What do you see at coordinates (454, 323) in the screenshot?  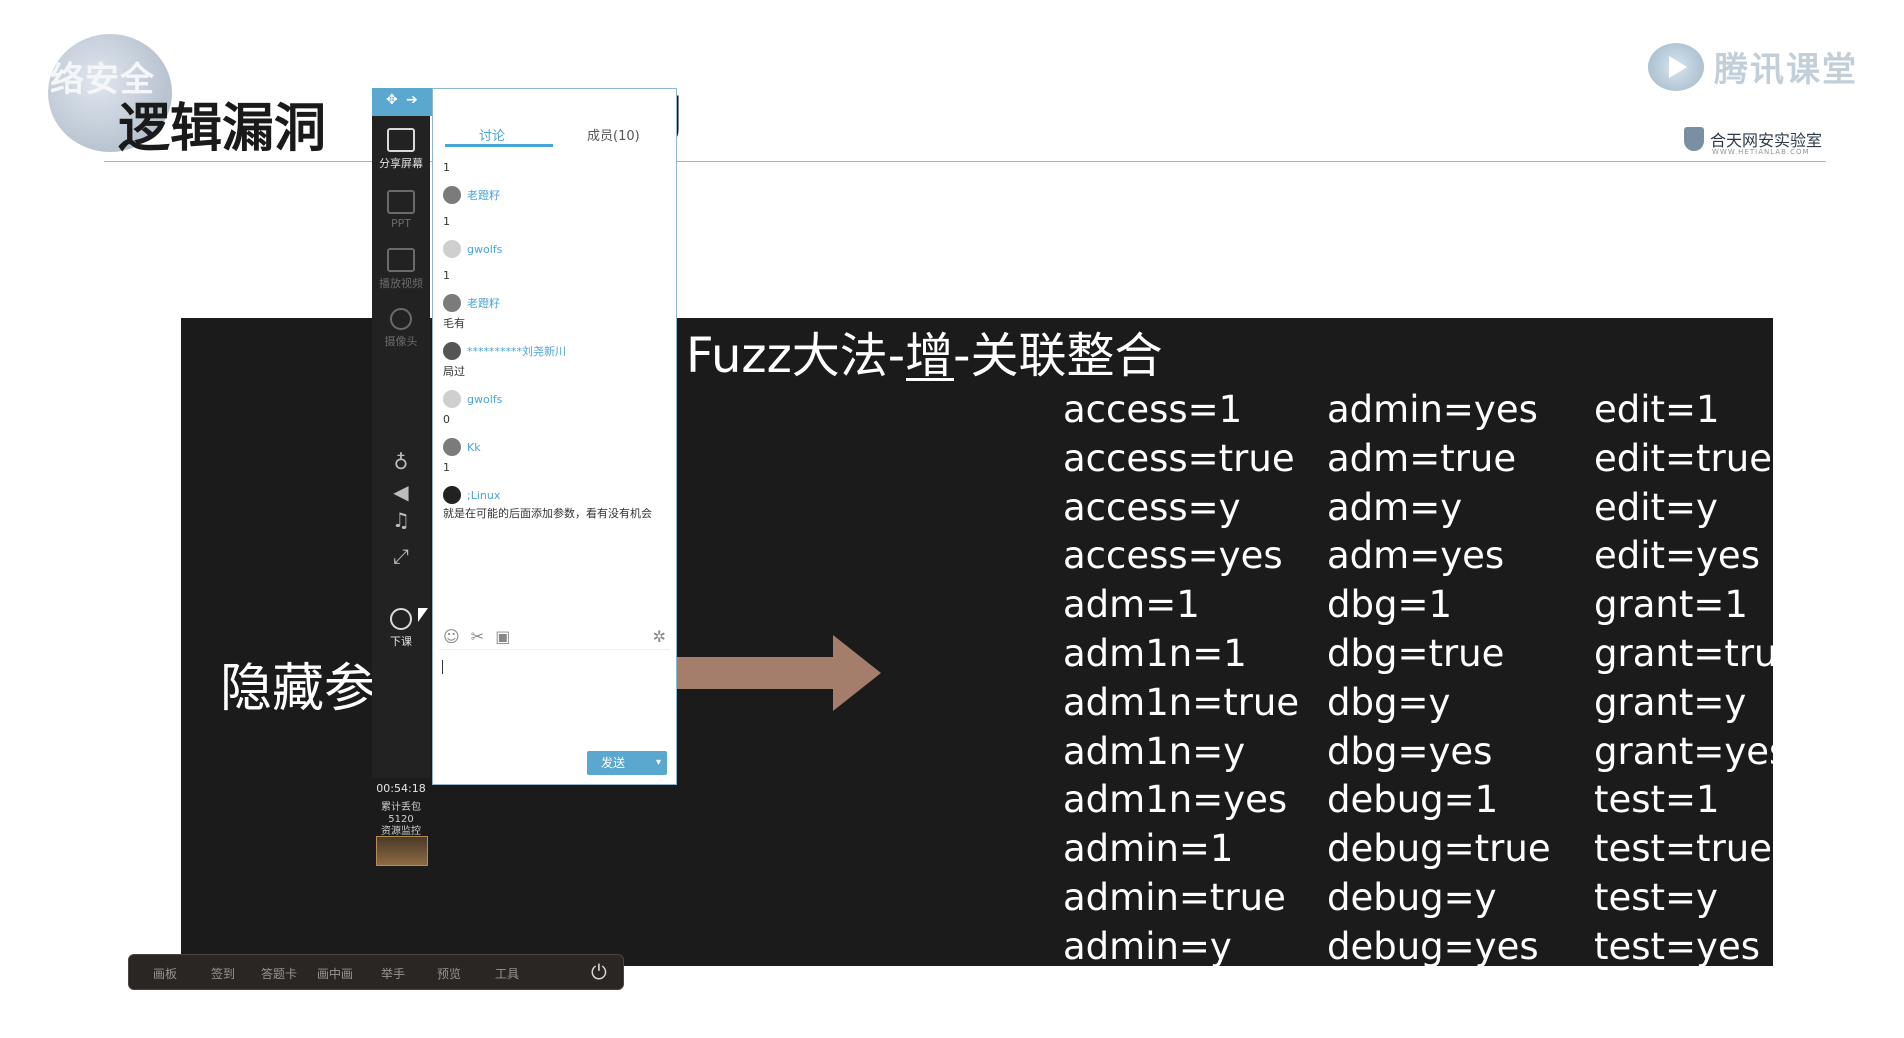 I see `message-text: 毛有` at bounding box center [454, 323].